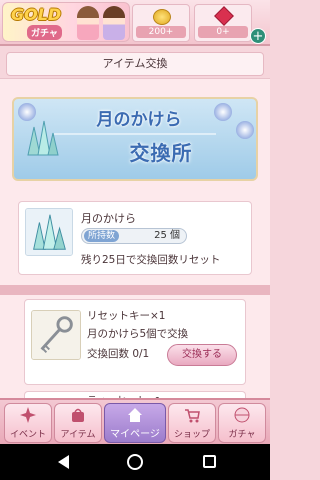 The width and height of the screenshot is (320, 480). I want to click on nav-mypage-label: マイページ, so click(135, 434).